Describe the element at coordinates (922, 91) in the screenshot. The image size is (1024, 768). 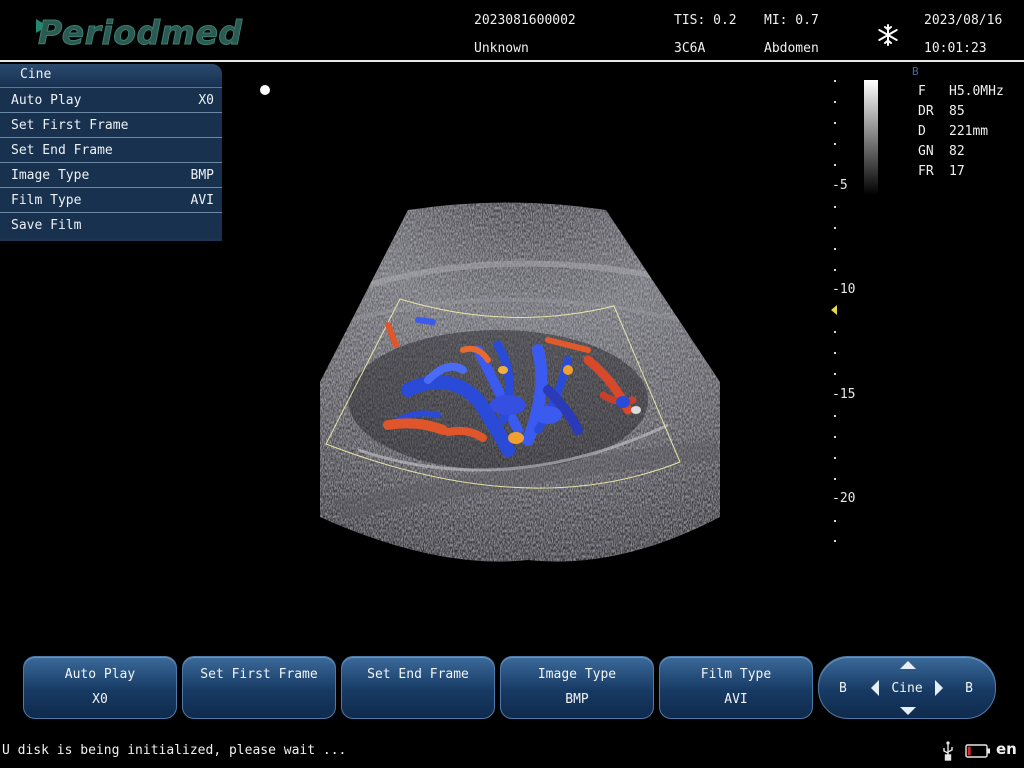
I see `param-key: F` at that location.